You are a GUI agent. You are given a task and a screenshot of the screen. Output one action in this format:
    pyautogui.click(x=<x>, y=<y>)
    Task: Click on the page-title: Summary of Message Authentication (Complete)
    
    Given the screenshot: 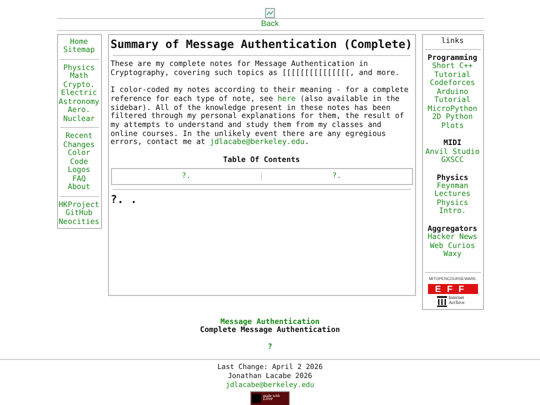 What is the action you would take?
    pyautogui.click(x=261, y=43)
    